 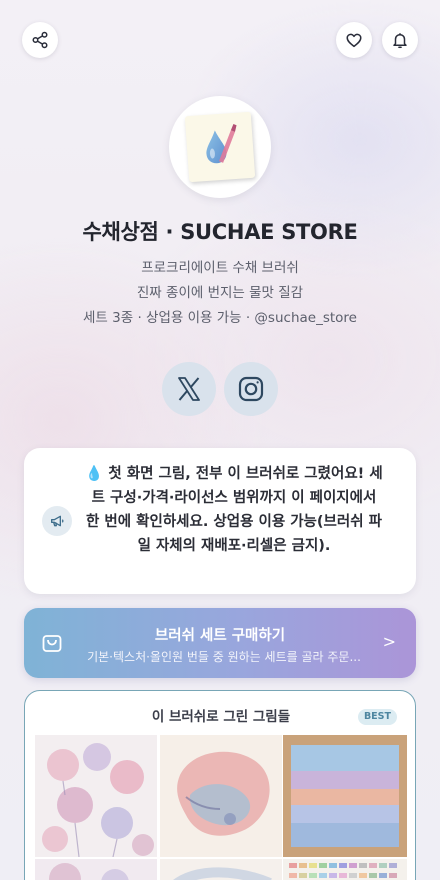 I want to click on notification-button, so click(x=400, y=40).